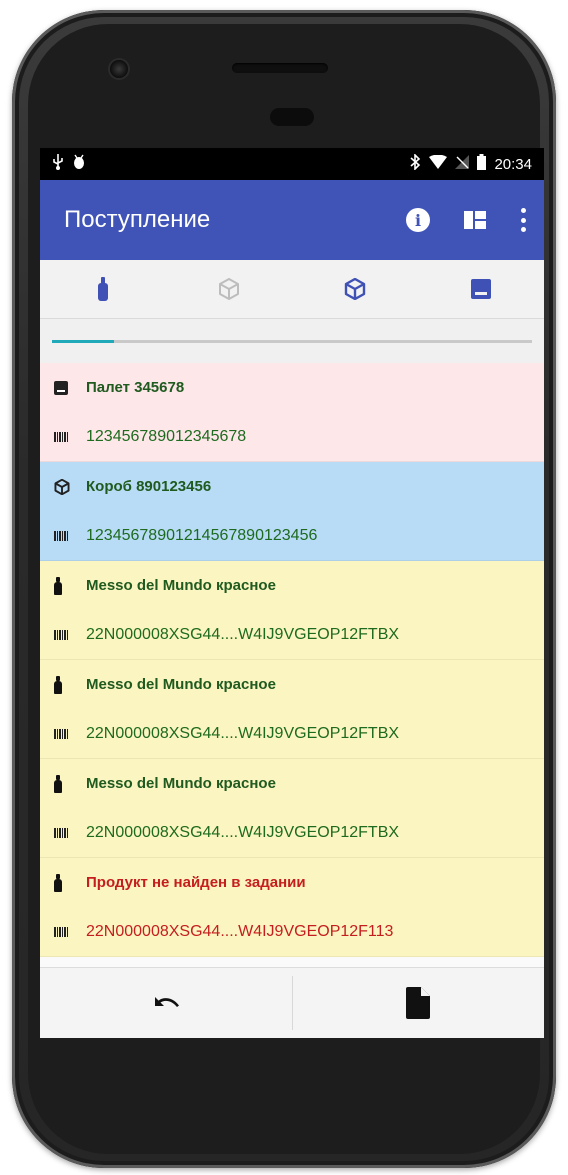  Describe the element at coordinates (280, 68) in the screenshot. I see `earpiece-speaker` at that location.